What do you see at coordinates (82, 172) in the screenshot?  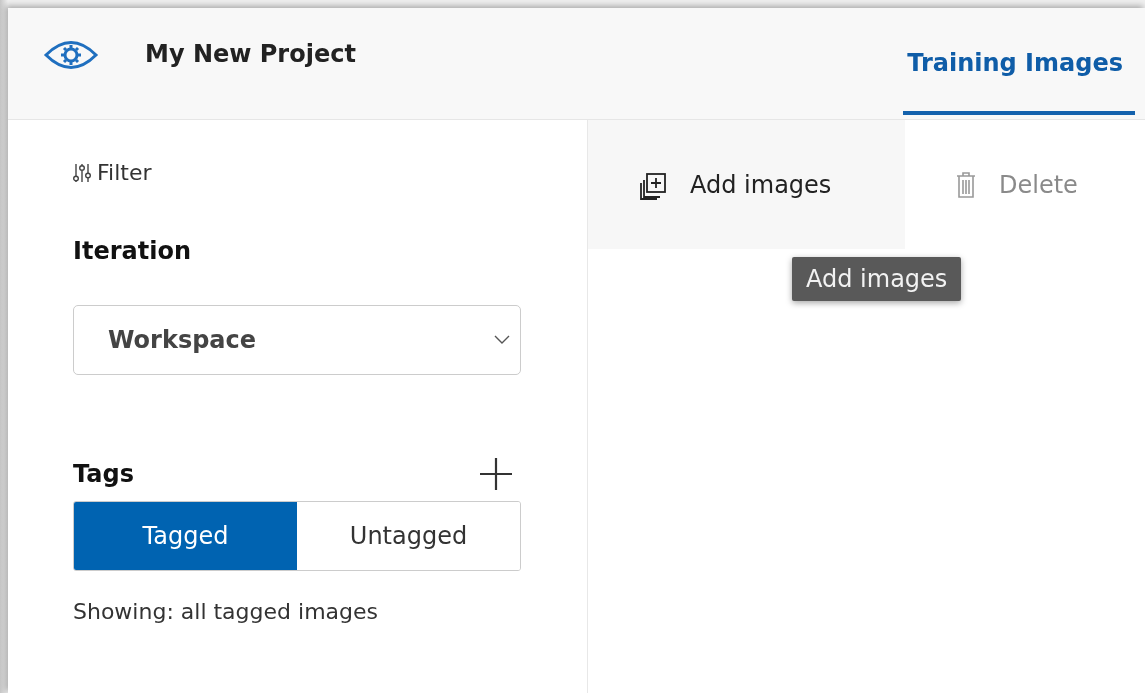 I see `sliders-icon` at bounding box center [82, 172].